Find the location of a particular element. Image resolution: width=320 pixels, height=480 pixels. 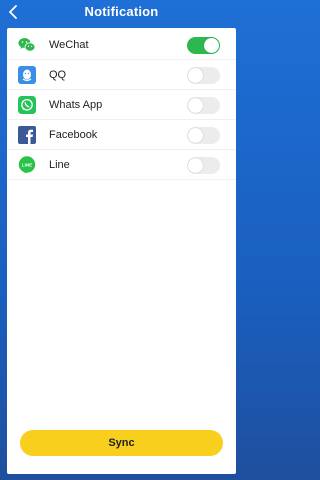

app-label: QQ is located at coordinates (58, 75).